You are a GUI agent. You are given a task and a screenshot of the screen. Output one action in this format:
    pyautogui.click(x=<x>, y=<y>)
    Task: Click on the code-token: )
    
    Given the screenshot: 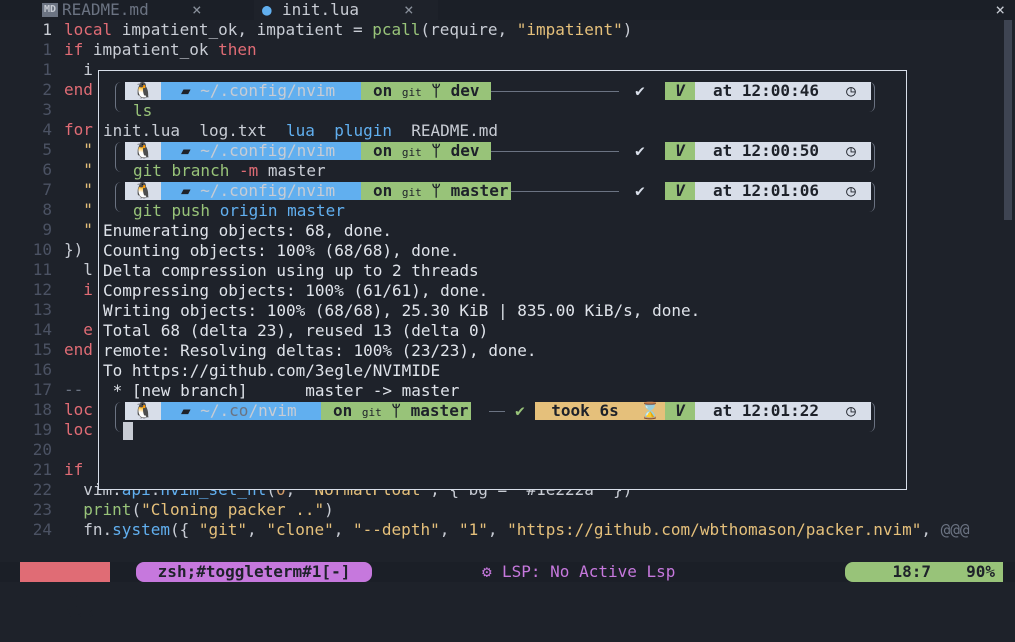 What is the action you would take?
    pyautogui.click(x=329, y=509)
    